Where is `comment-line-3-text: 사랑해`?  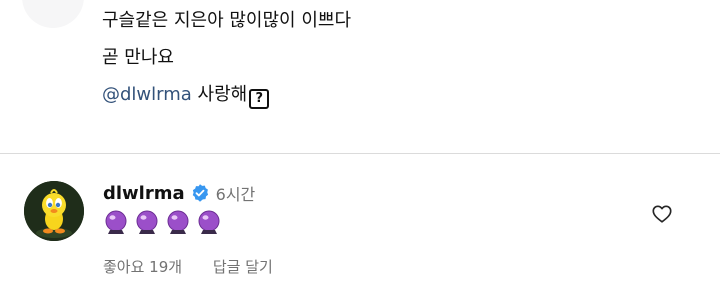 comment-line-3-text: 사랑해 is located at coordinates (219, 94).